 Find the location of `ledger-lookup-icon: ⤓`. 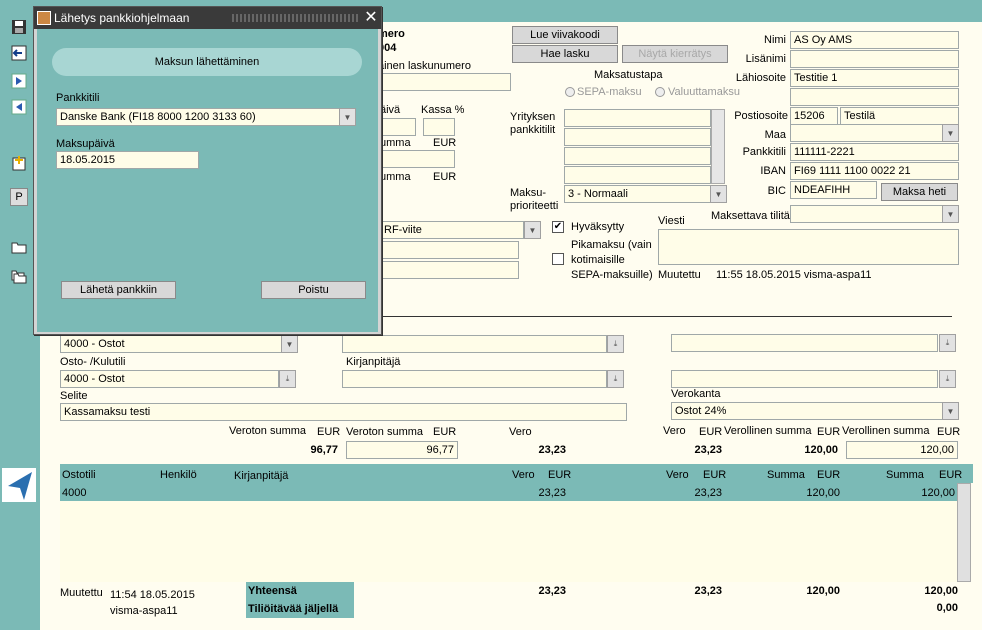

ledger-lookup-icon: ⤓ is located at coordinates (615, 379).